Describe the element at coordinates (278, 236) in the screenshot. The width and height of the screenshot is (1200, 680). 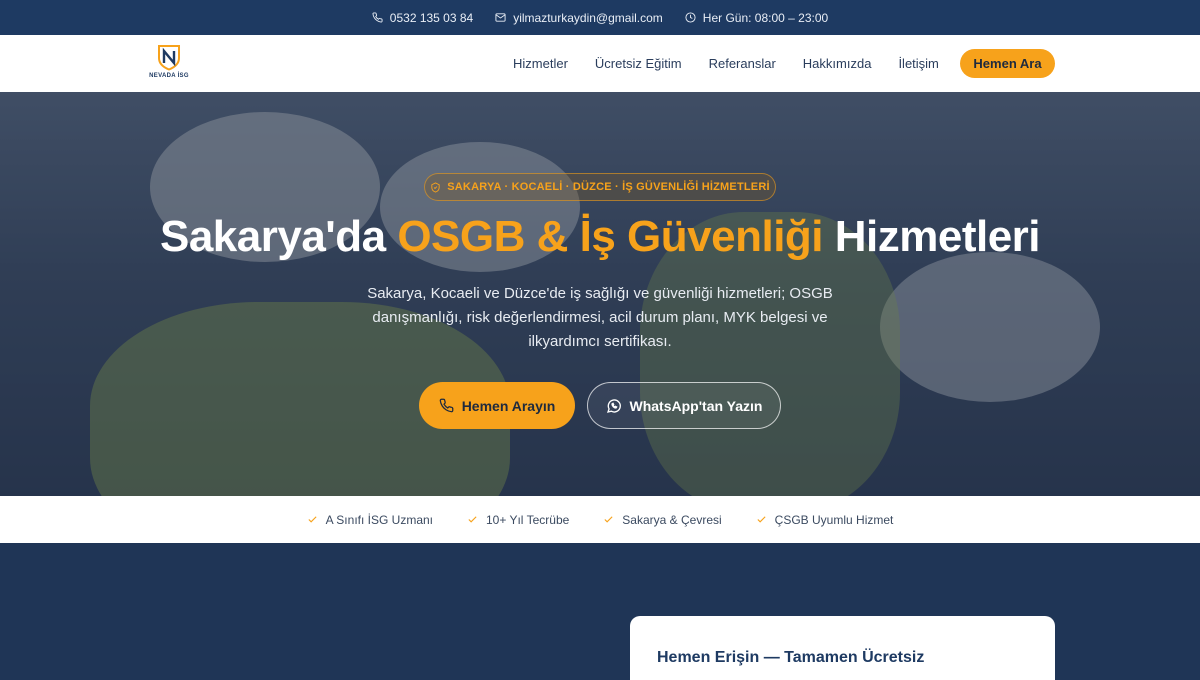
I see `hero-title-prefix: Sakarya'da` at that location.